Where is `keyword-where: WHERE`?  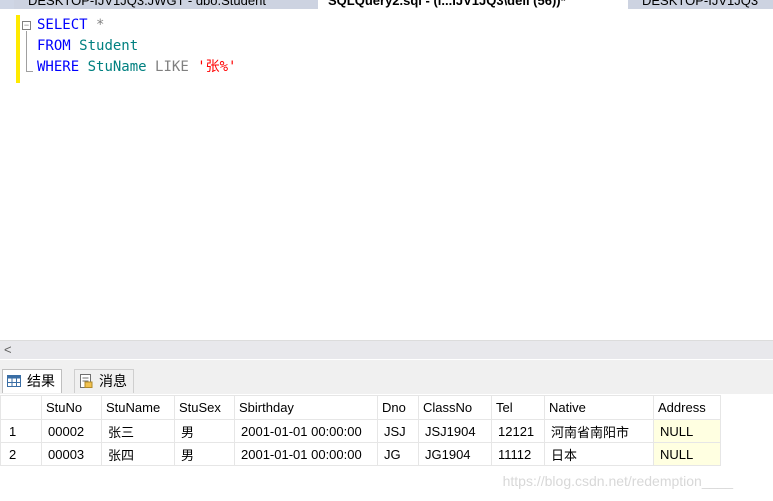
keyword-where: WHERE is located at coordinates (58, 67).